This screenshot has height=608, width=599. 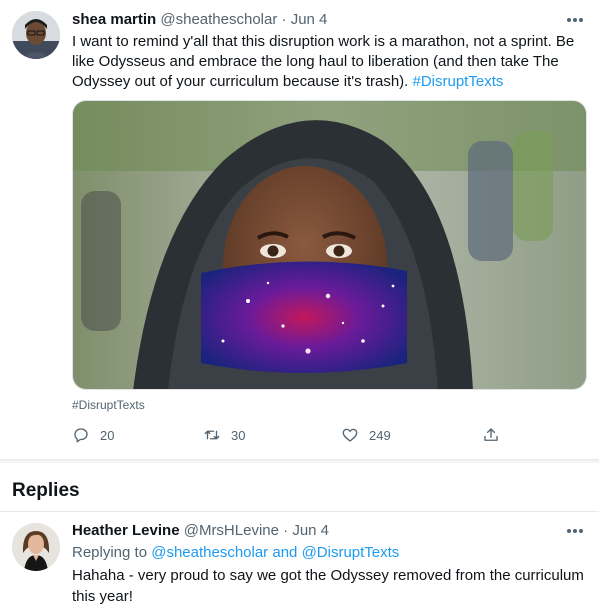 What do you see at coordinates (36, 35) in the screenshot?
I see `author-avatar` at bounding box center [36, 35].